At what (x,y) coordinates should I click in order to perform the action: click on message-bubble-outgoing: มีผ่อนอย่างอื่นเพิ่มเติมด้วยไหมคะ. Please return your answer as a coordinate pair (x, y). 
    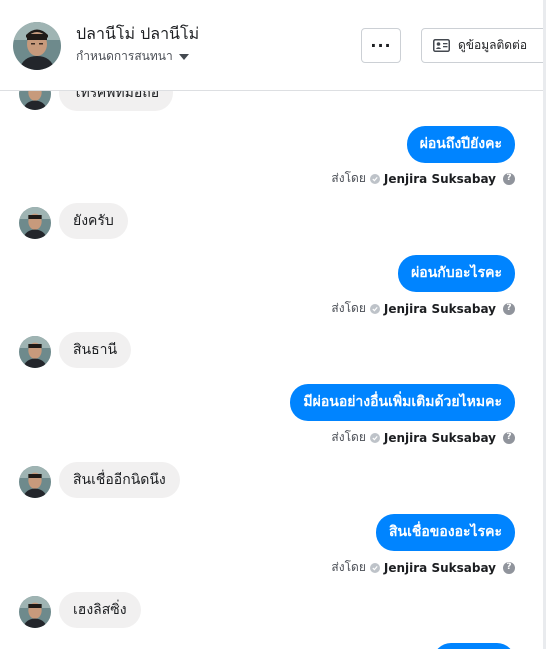
    Looking at the image, I should click on (402, 402).